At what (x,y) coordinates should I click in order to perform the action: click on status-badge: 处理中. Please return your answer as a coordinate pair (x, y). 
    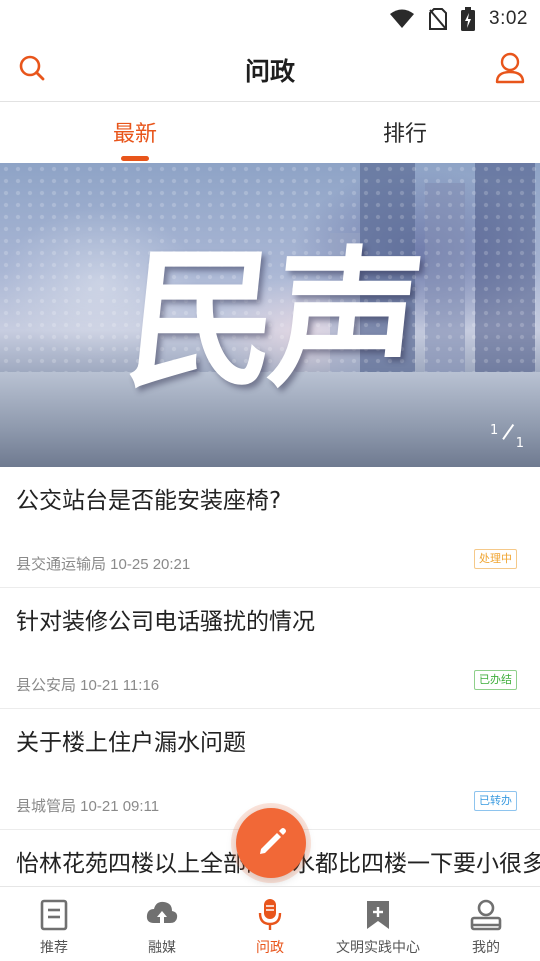
    Looking at the image, I should click on (495, 559).